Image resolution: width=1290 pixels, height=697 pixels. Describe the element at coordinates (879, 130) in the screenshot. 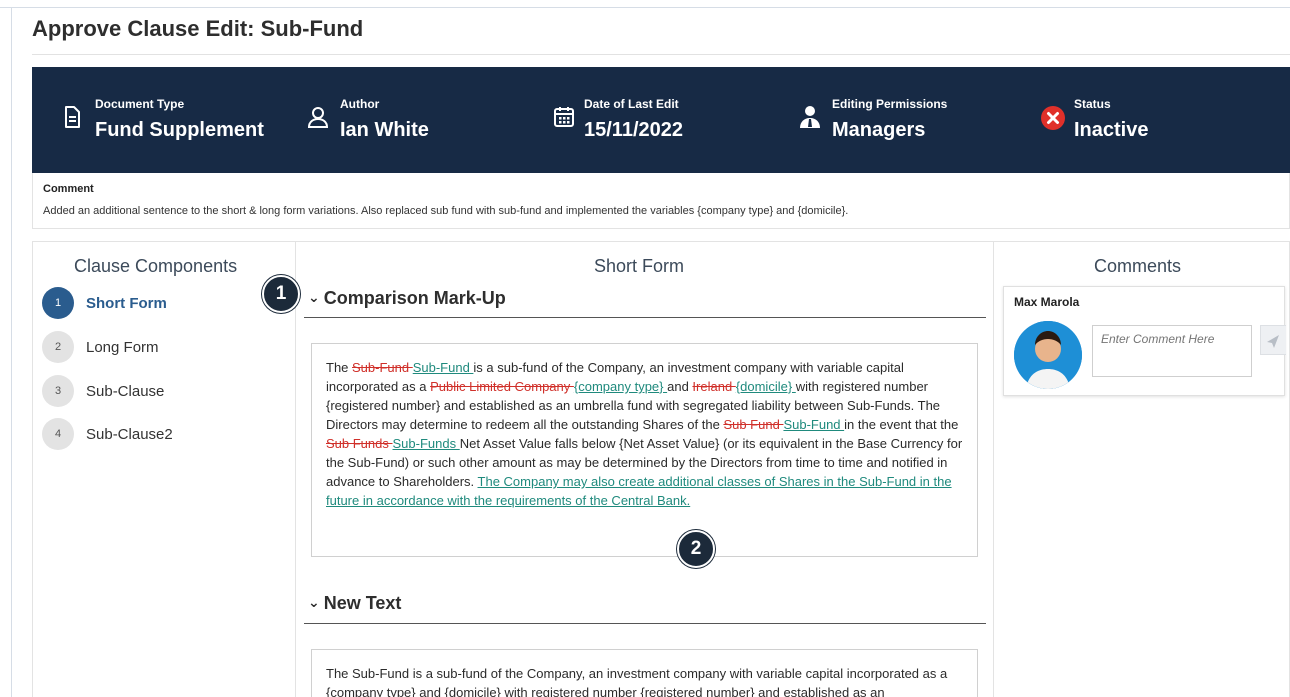

I see `editing-permissions-value: Managers` at that location.